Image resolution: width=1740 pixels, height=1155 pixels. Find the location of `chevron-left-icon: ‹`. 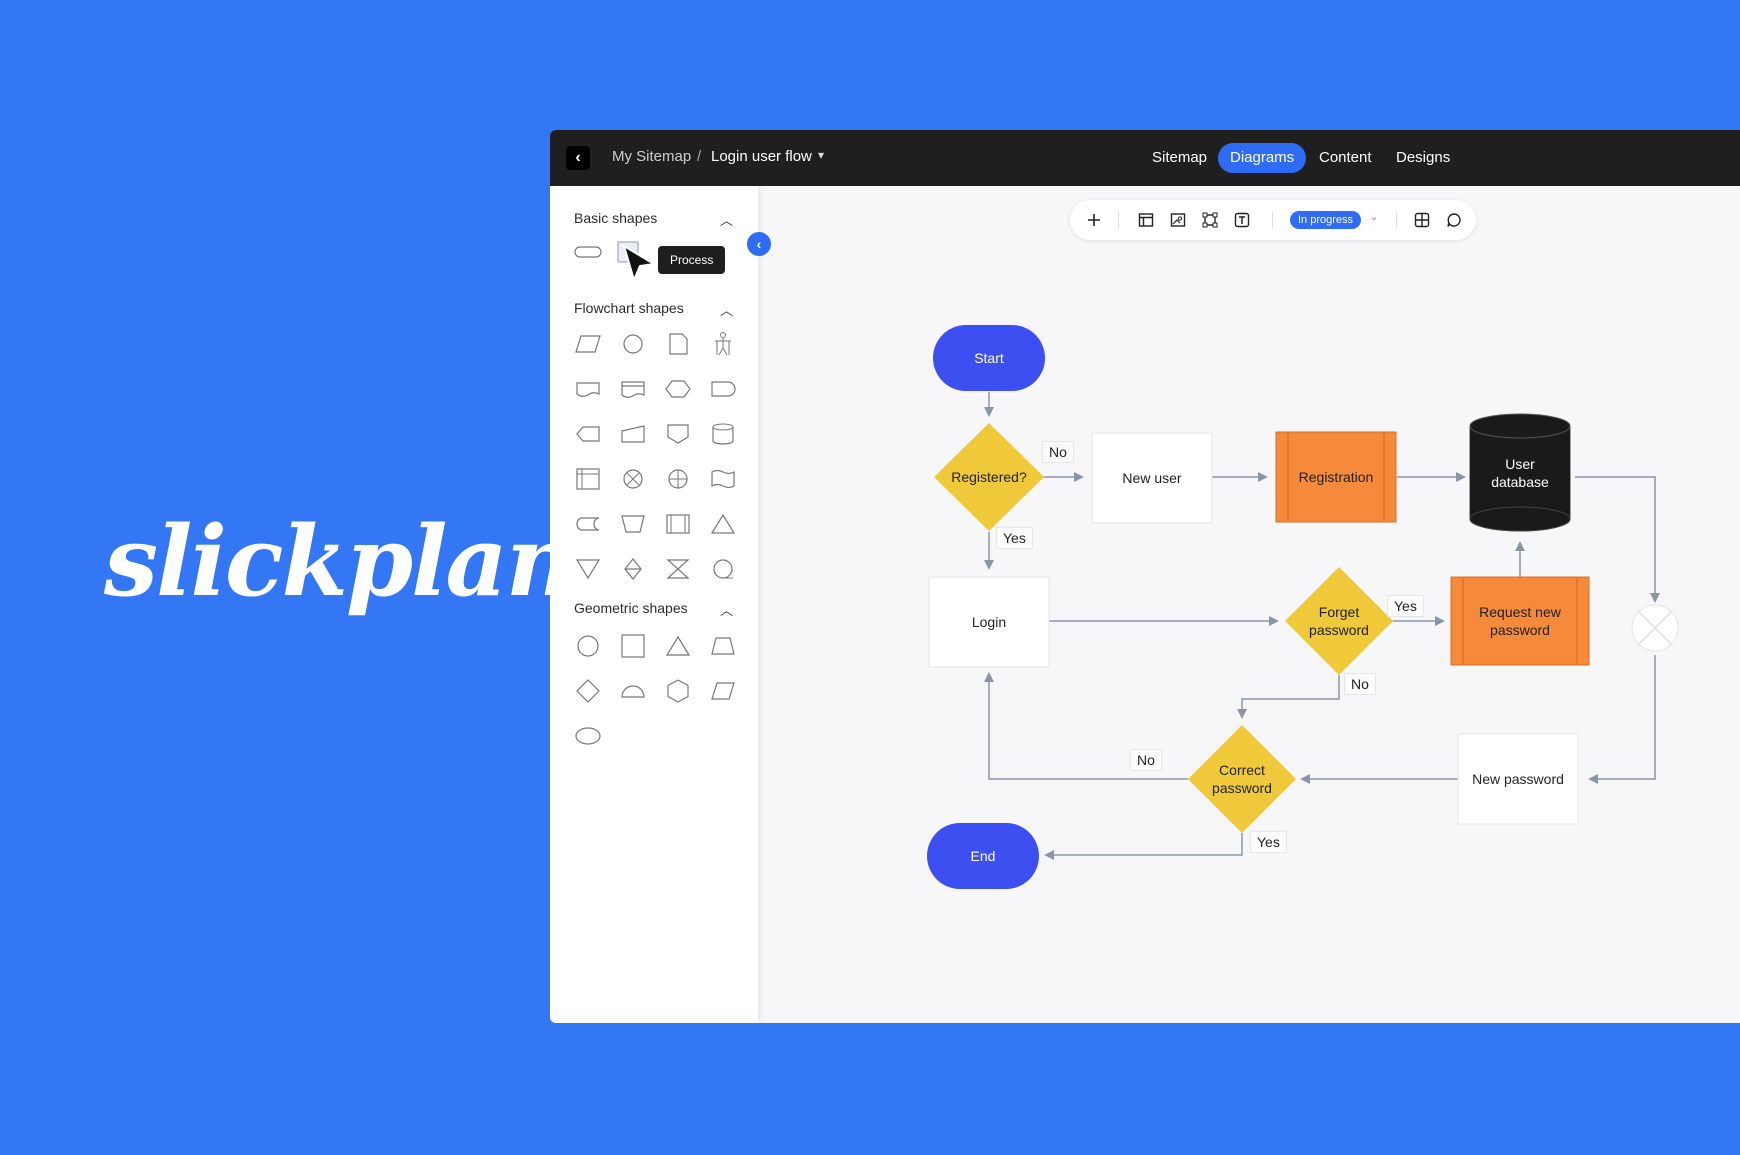

chevron-left-icon: ‹ is located at coordinates (759, 244).